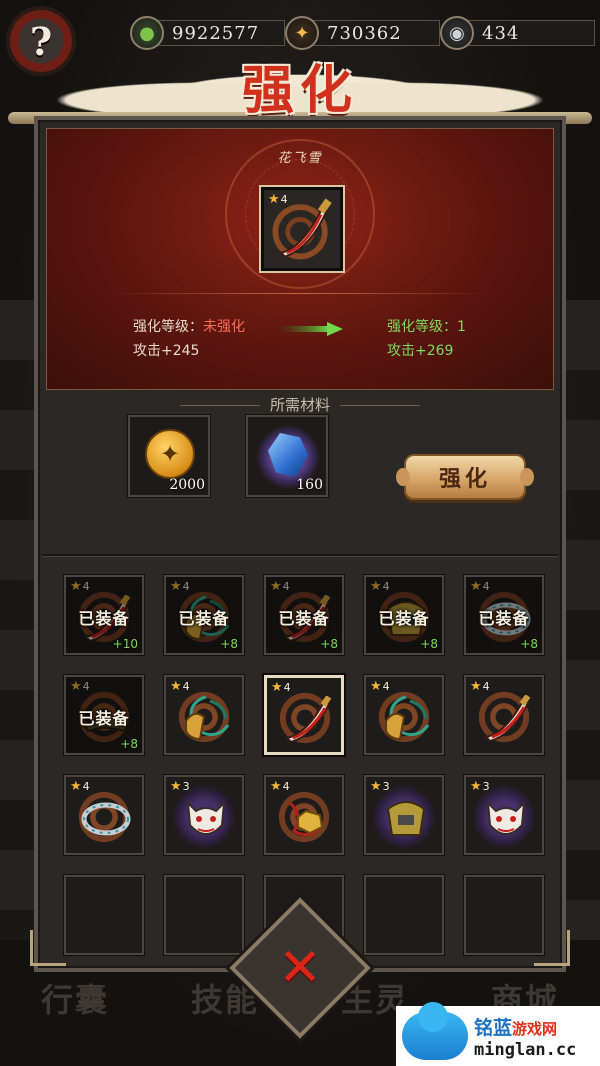 Image resolution: width=600 pixels, height=1066 pixels. I want to click on next-level-row: 强化等级：1, so click(426, 327).